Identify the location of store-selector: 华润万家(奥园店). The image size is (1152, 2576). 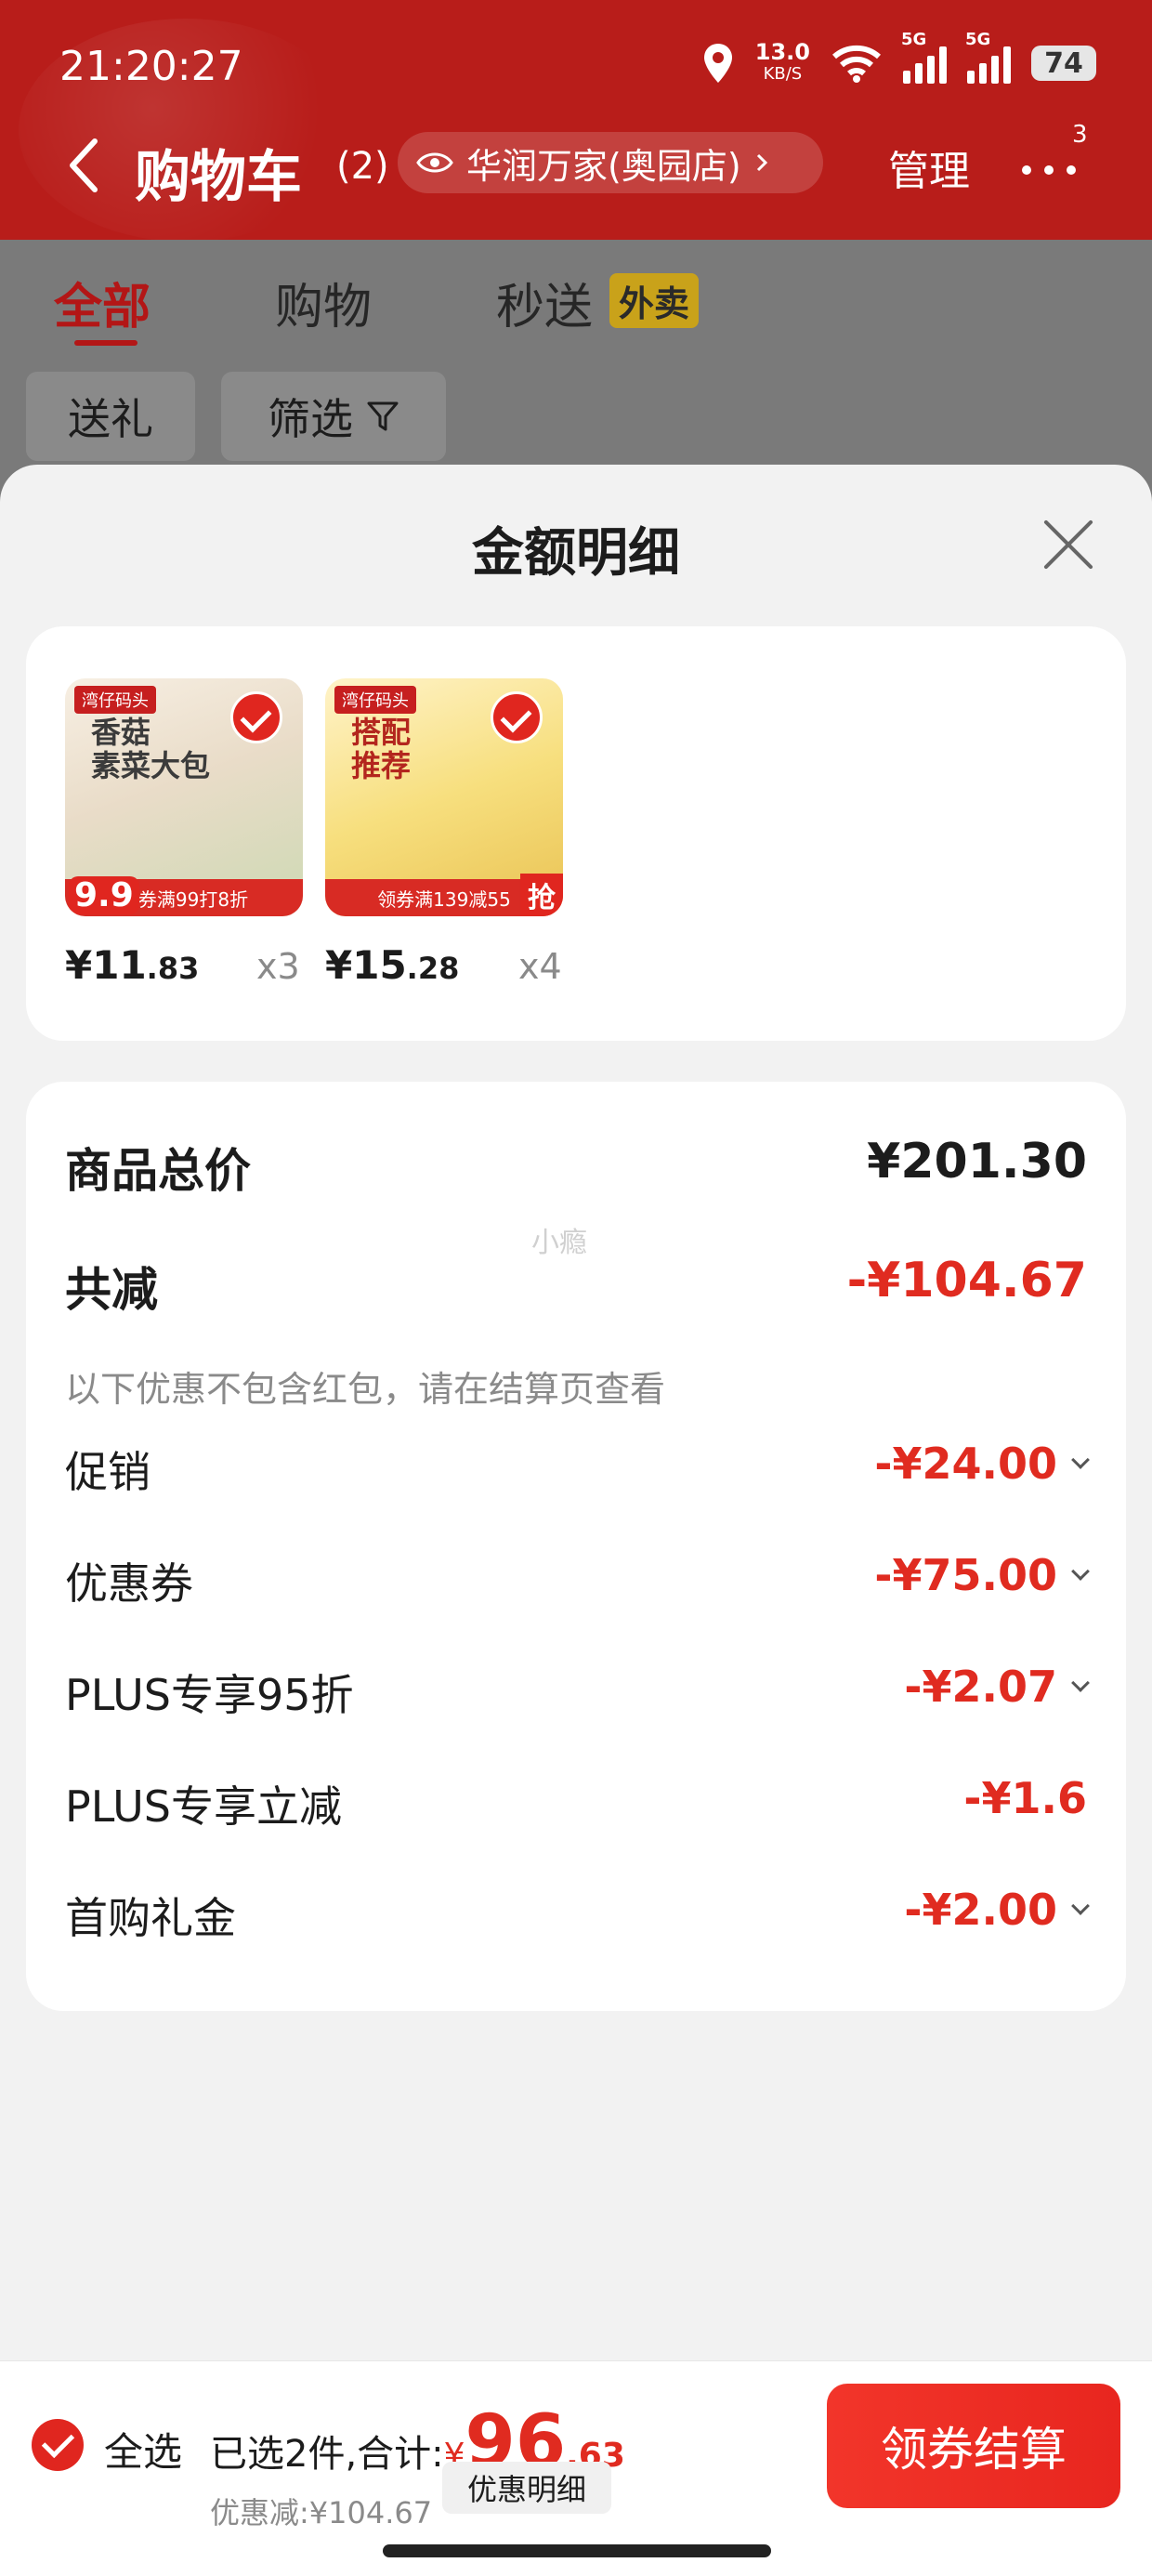
(610, 162).